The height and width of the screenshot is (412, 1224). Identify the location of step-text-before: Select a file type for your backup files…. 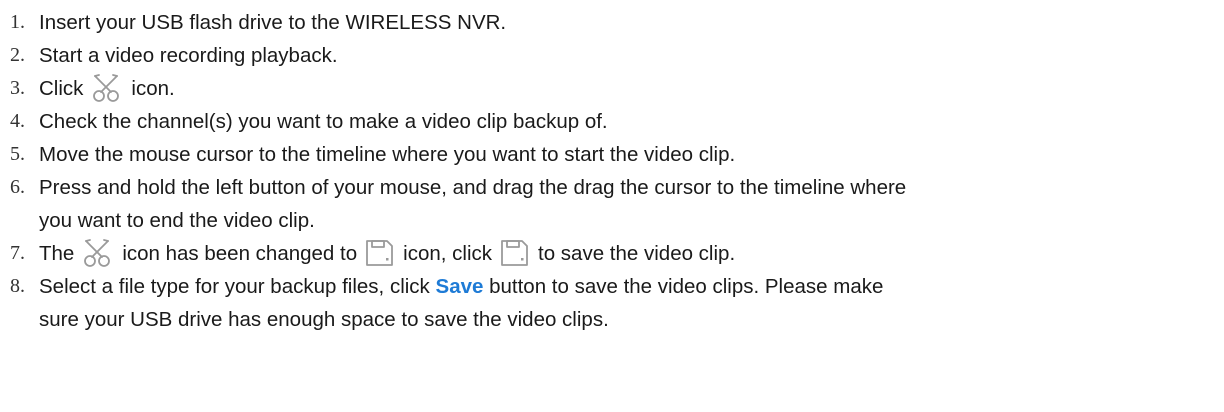
(234, 286).